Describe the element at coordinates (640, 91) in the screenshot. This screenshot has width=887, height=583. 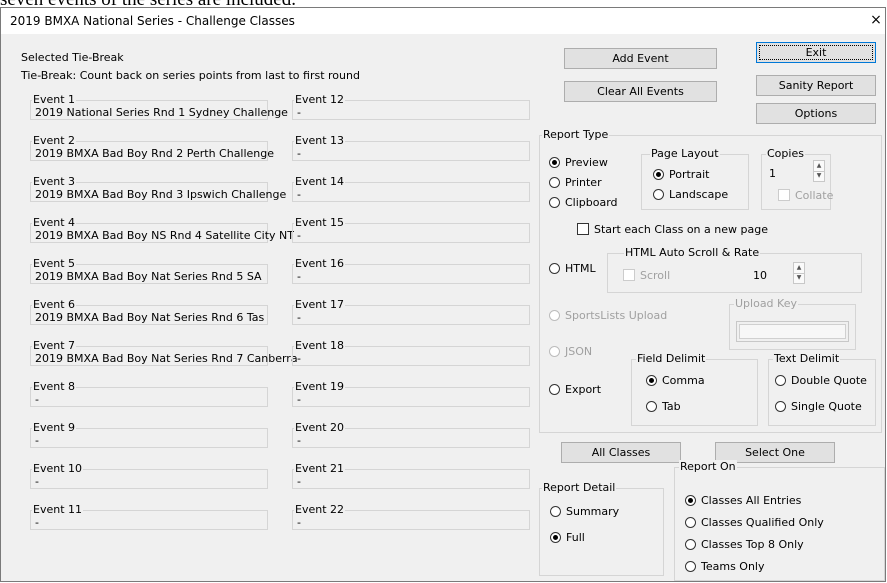
I see `clear-all-events-button: Clear All Events` at that location.